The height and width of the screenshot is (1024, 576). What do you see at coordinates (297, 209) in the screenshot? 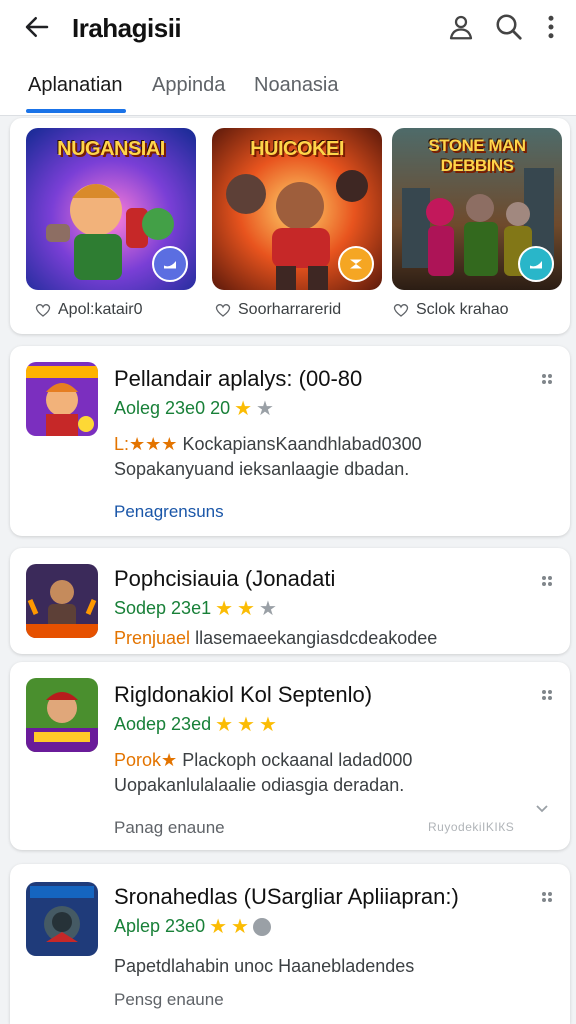
I see `featured-card-2: HUICOKEI` at bounding box center [297, 209].